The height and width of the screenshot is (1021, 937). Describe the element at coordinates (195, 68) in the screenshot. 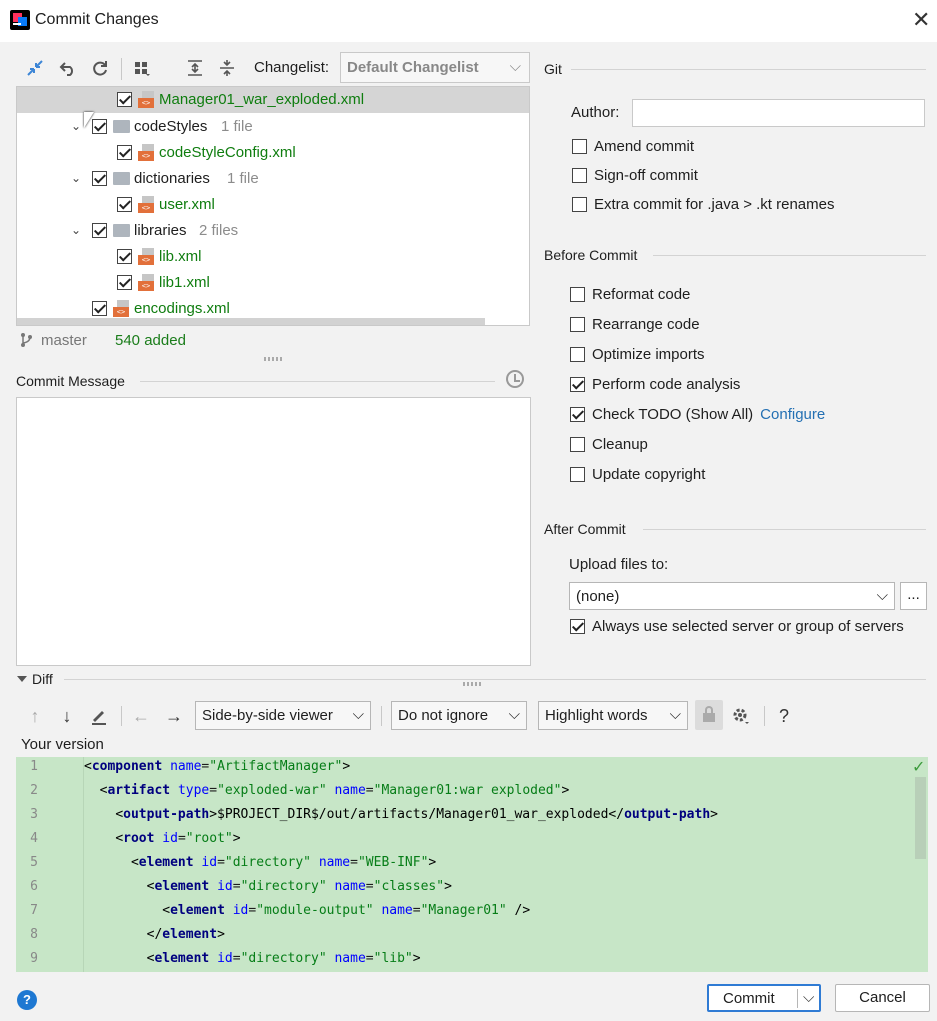

I see `expand-all-icon` at that location.